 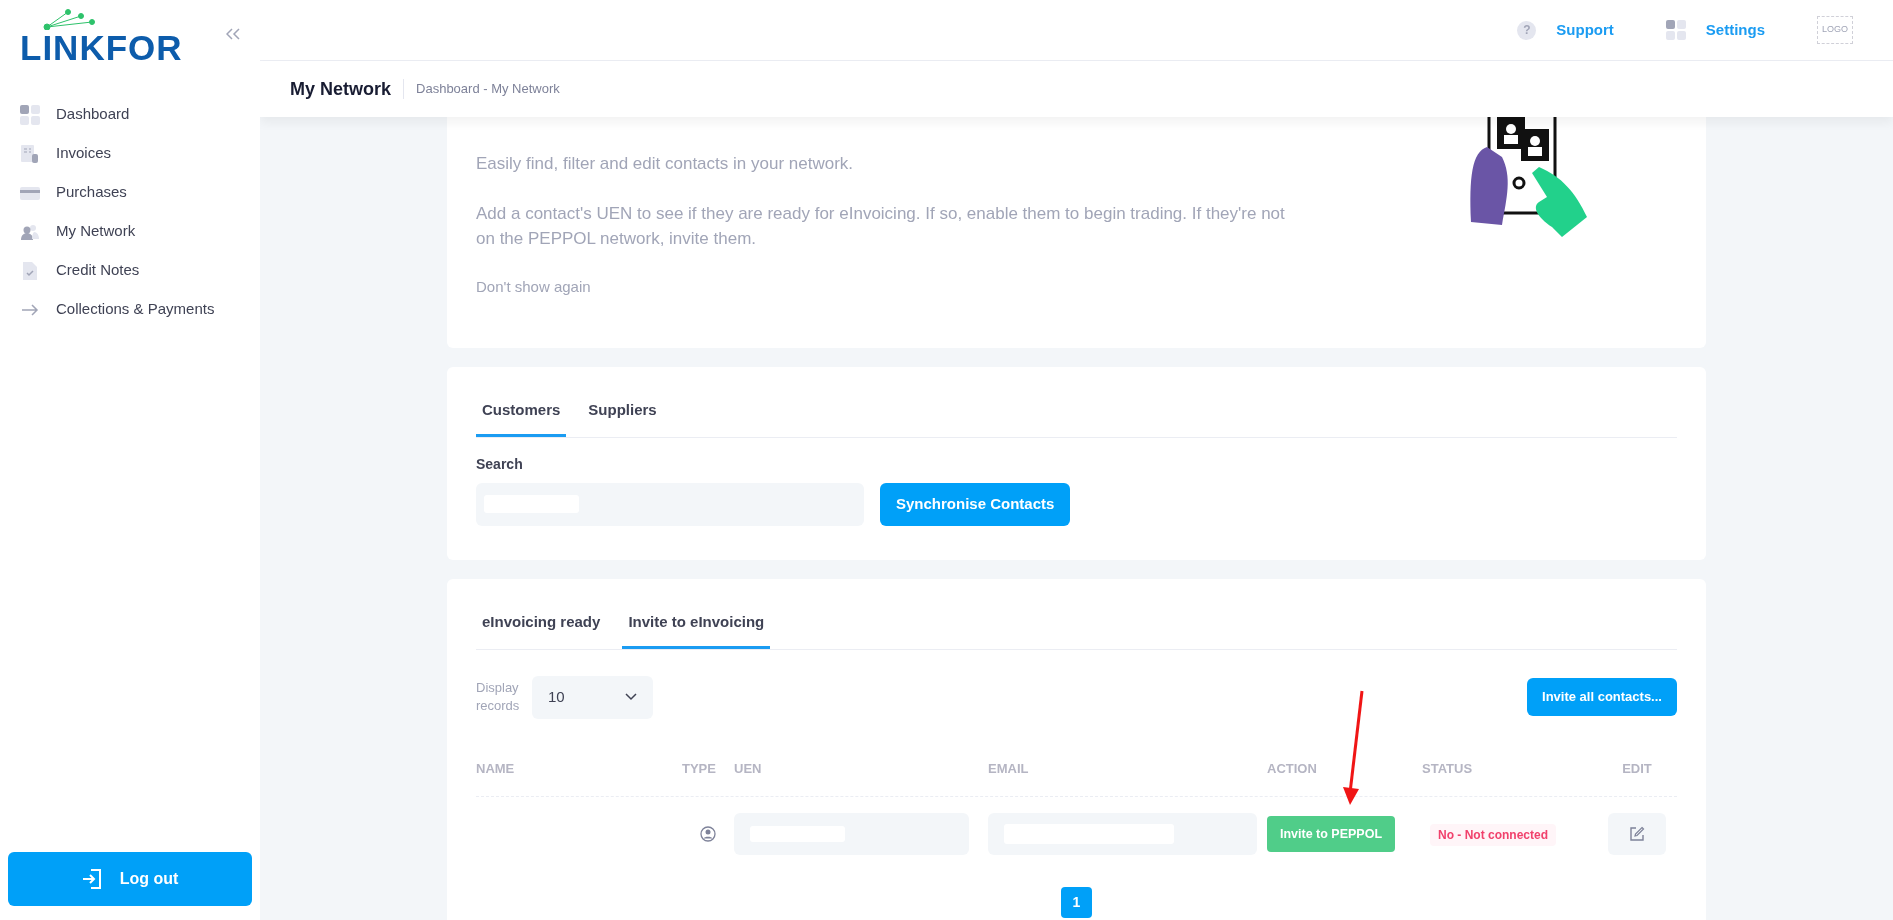 What do you see at coordinates (541, 624) in the screenshot?
I see `tab: eInvoicing ready` at bounding box center [541, 624].